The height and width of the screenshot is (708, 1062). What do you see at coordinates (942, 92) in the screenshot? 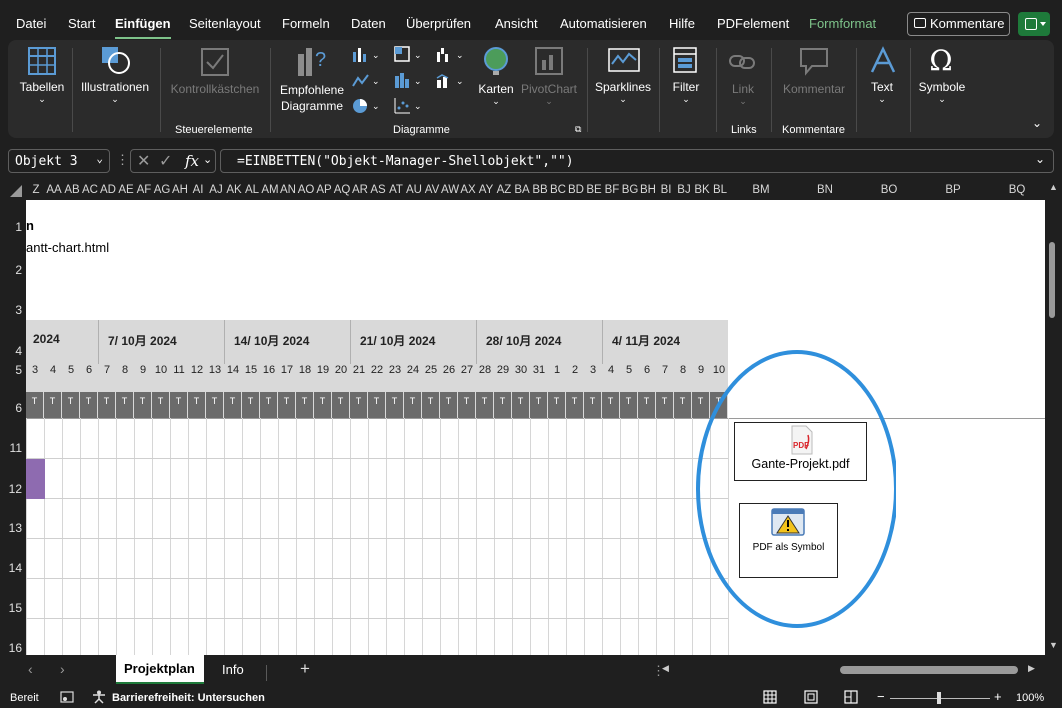
I see `symbole-button: Symbole ⌄` at bounding box center [942, 92].